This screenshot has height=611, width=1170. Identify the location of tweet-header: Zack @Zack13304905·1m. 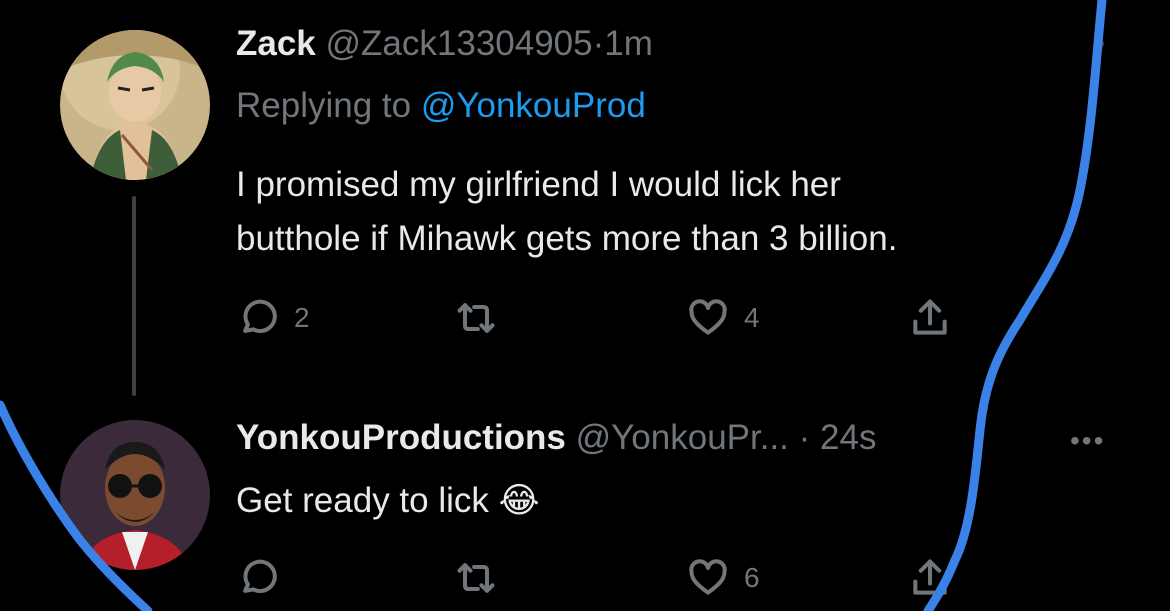
(444, 44).